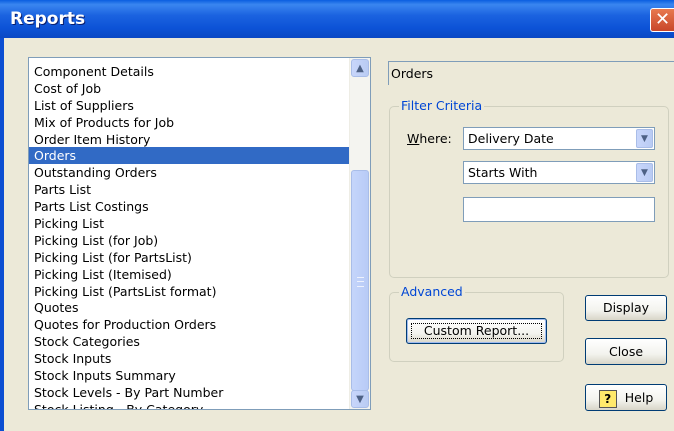  What do you see at coordinates (190, 206) in the screenshot?
I see `report-list-item: Parts List Costings` at bounding box center [190, 206].